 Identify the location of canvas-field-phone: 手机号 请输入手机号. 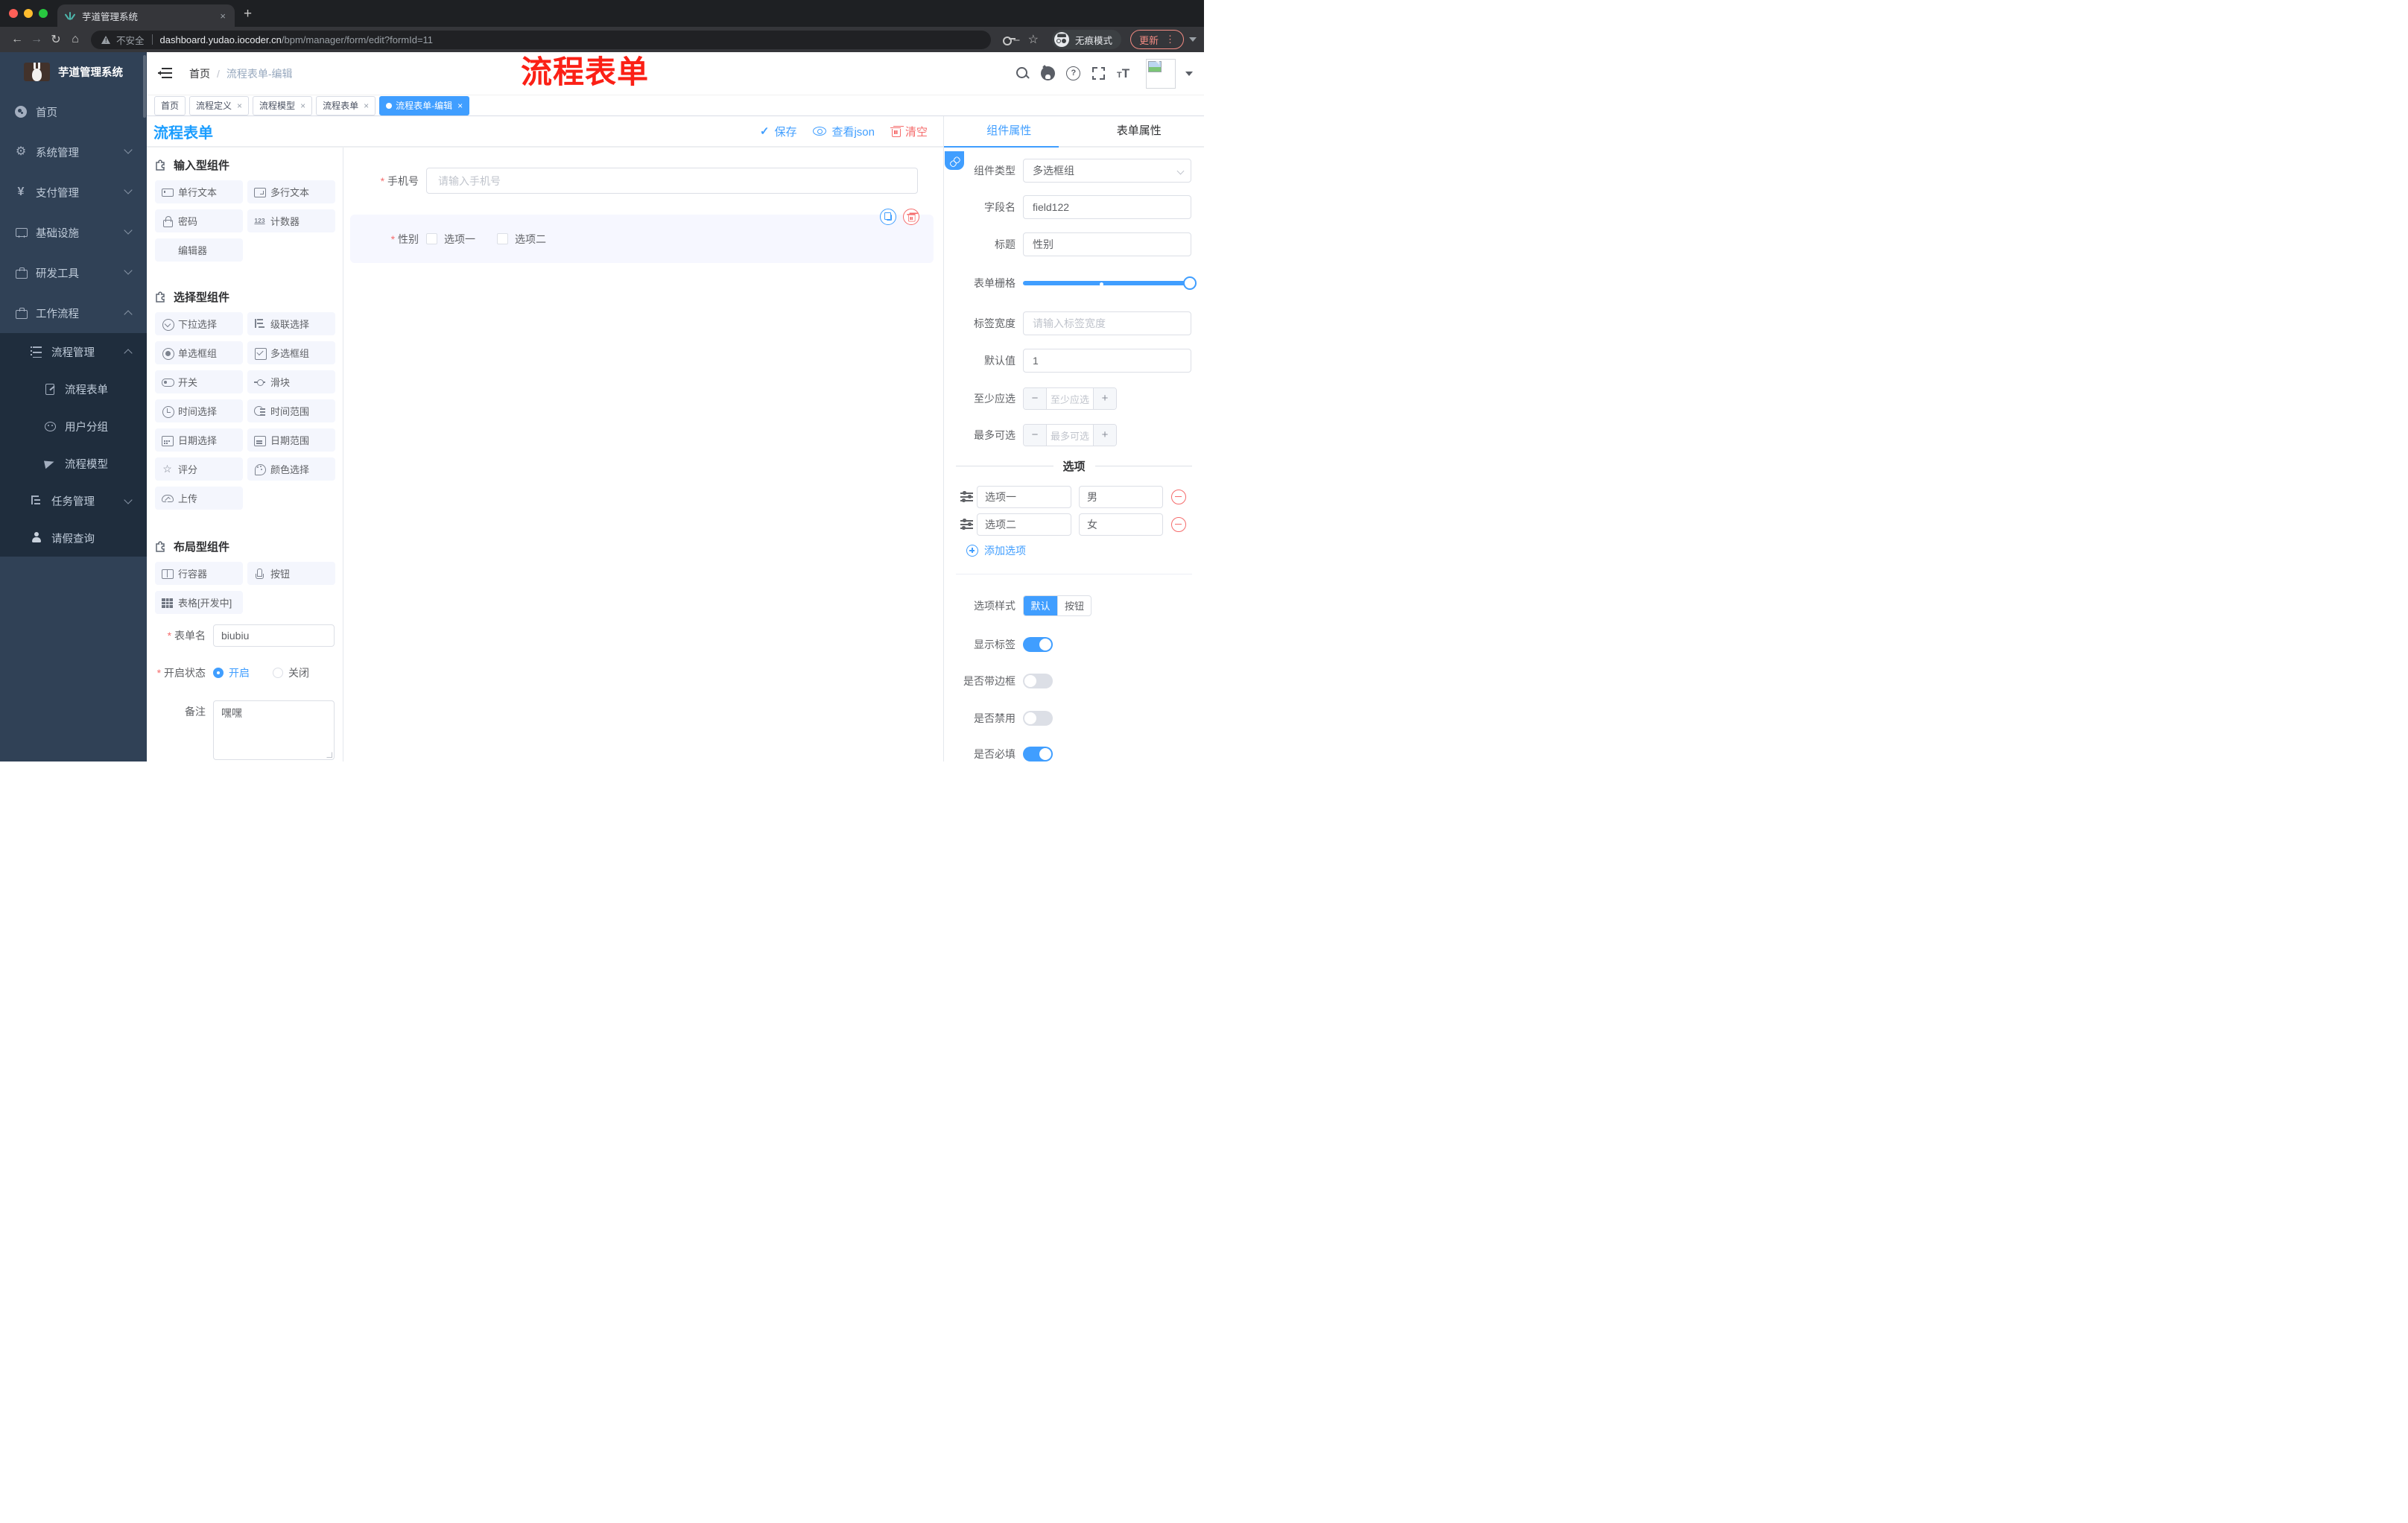
(647, 181).